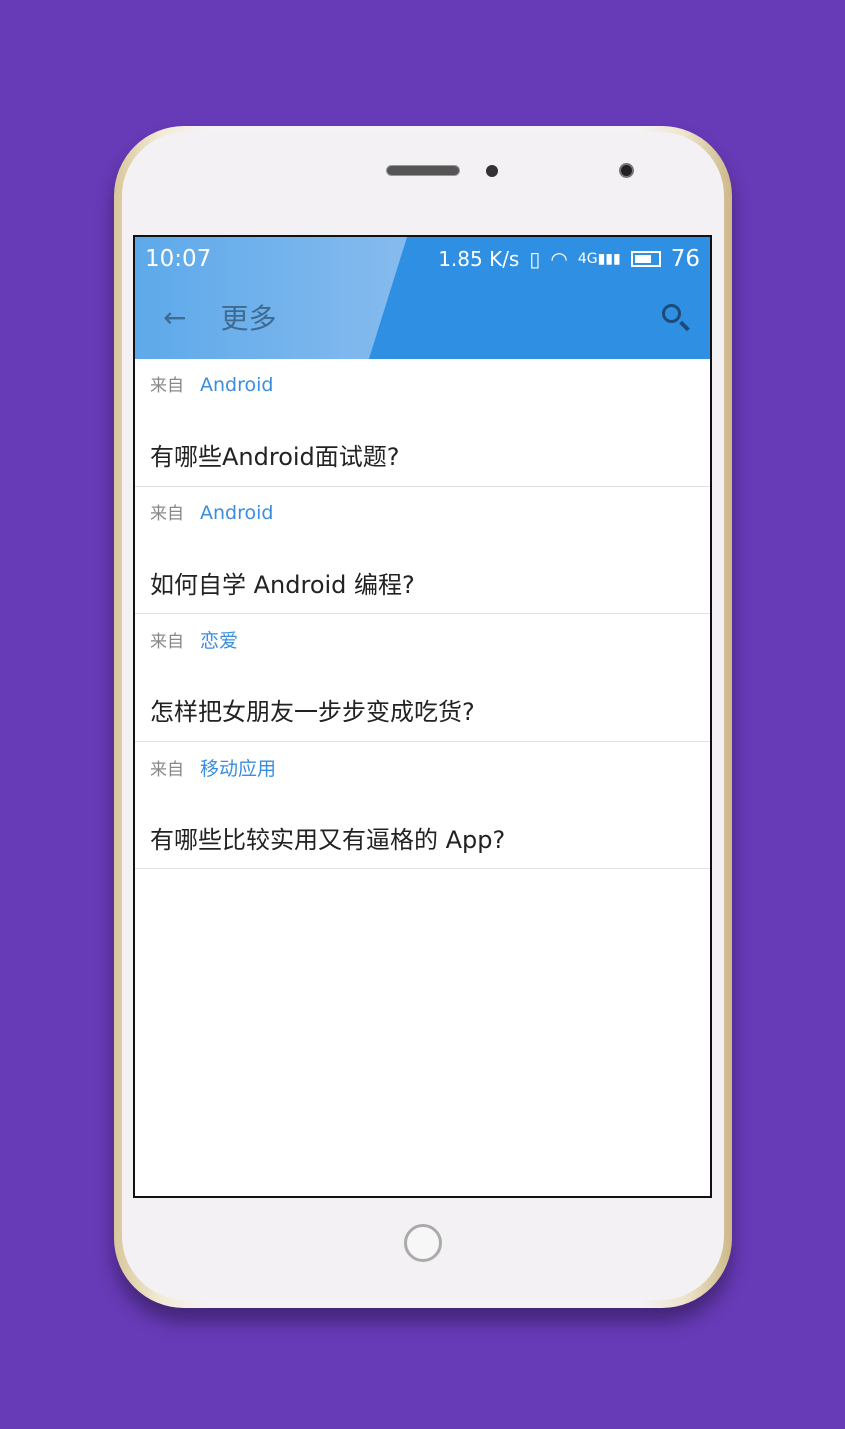 The image size is (845, 1429). Describe the element at coordinates (312, 709) in the screenshot. I see `question-title: 怎样把女朋友一步步变成吃货?` at that location.